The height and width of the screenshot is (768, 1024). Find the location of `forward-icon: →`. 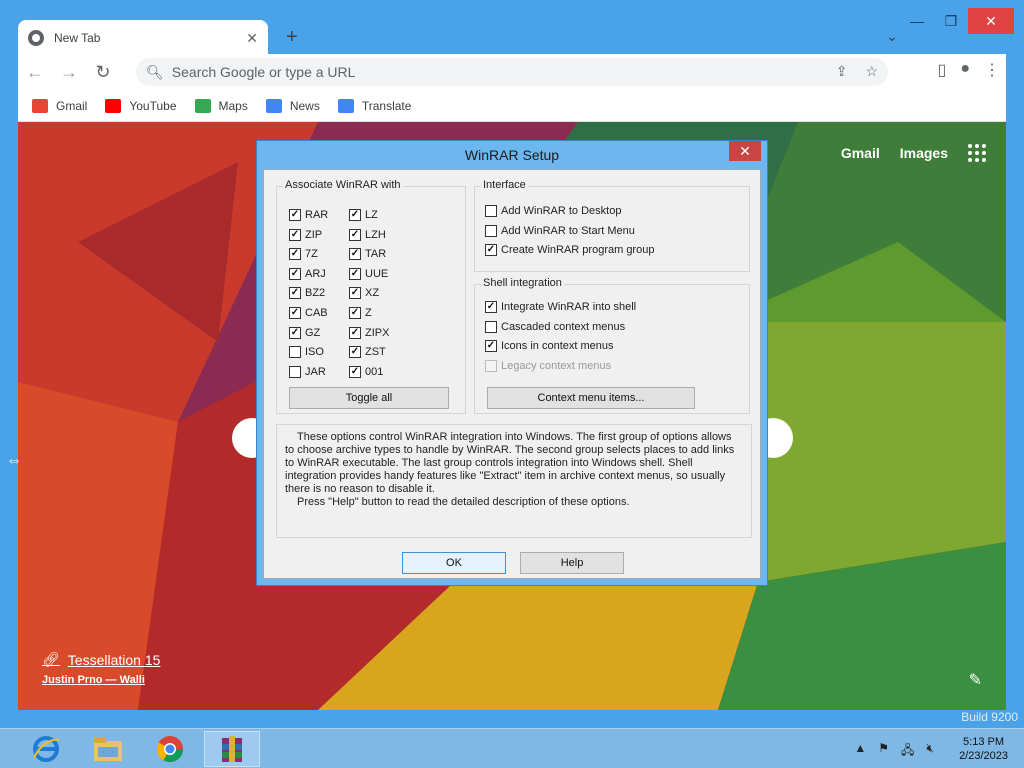

forward-icon: → is located at coordinates (69, 72).